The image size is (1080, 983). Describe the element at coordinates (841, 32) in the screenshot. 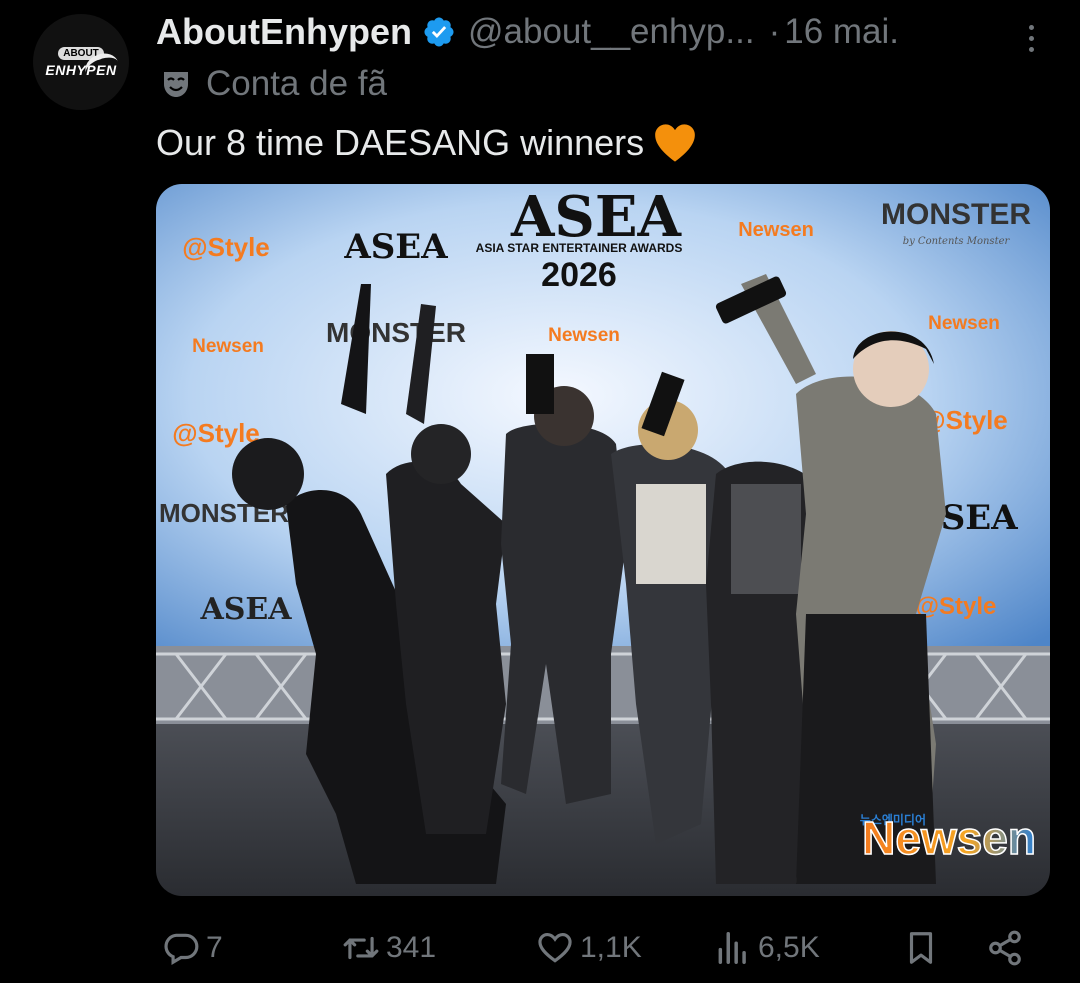

I see `post-date: 16 mai.` at that location.